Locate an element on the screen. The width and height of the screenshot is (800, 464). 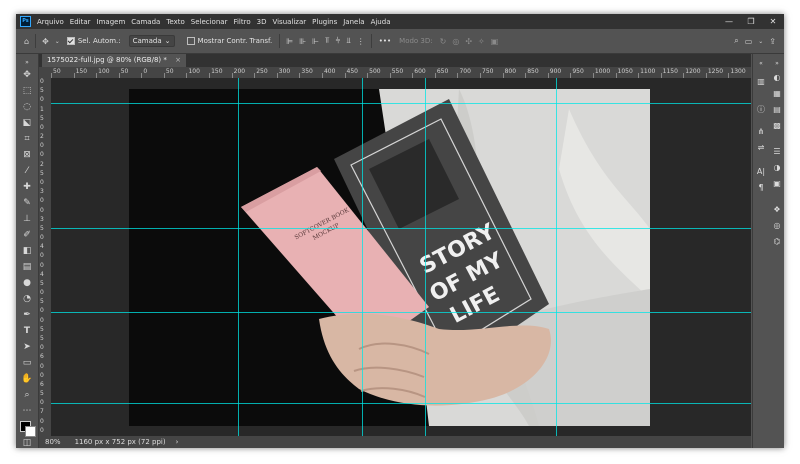
auto-select-checkbox is located at coordinates (70, 41).